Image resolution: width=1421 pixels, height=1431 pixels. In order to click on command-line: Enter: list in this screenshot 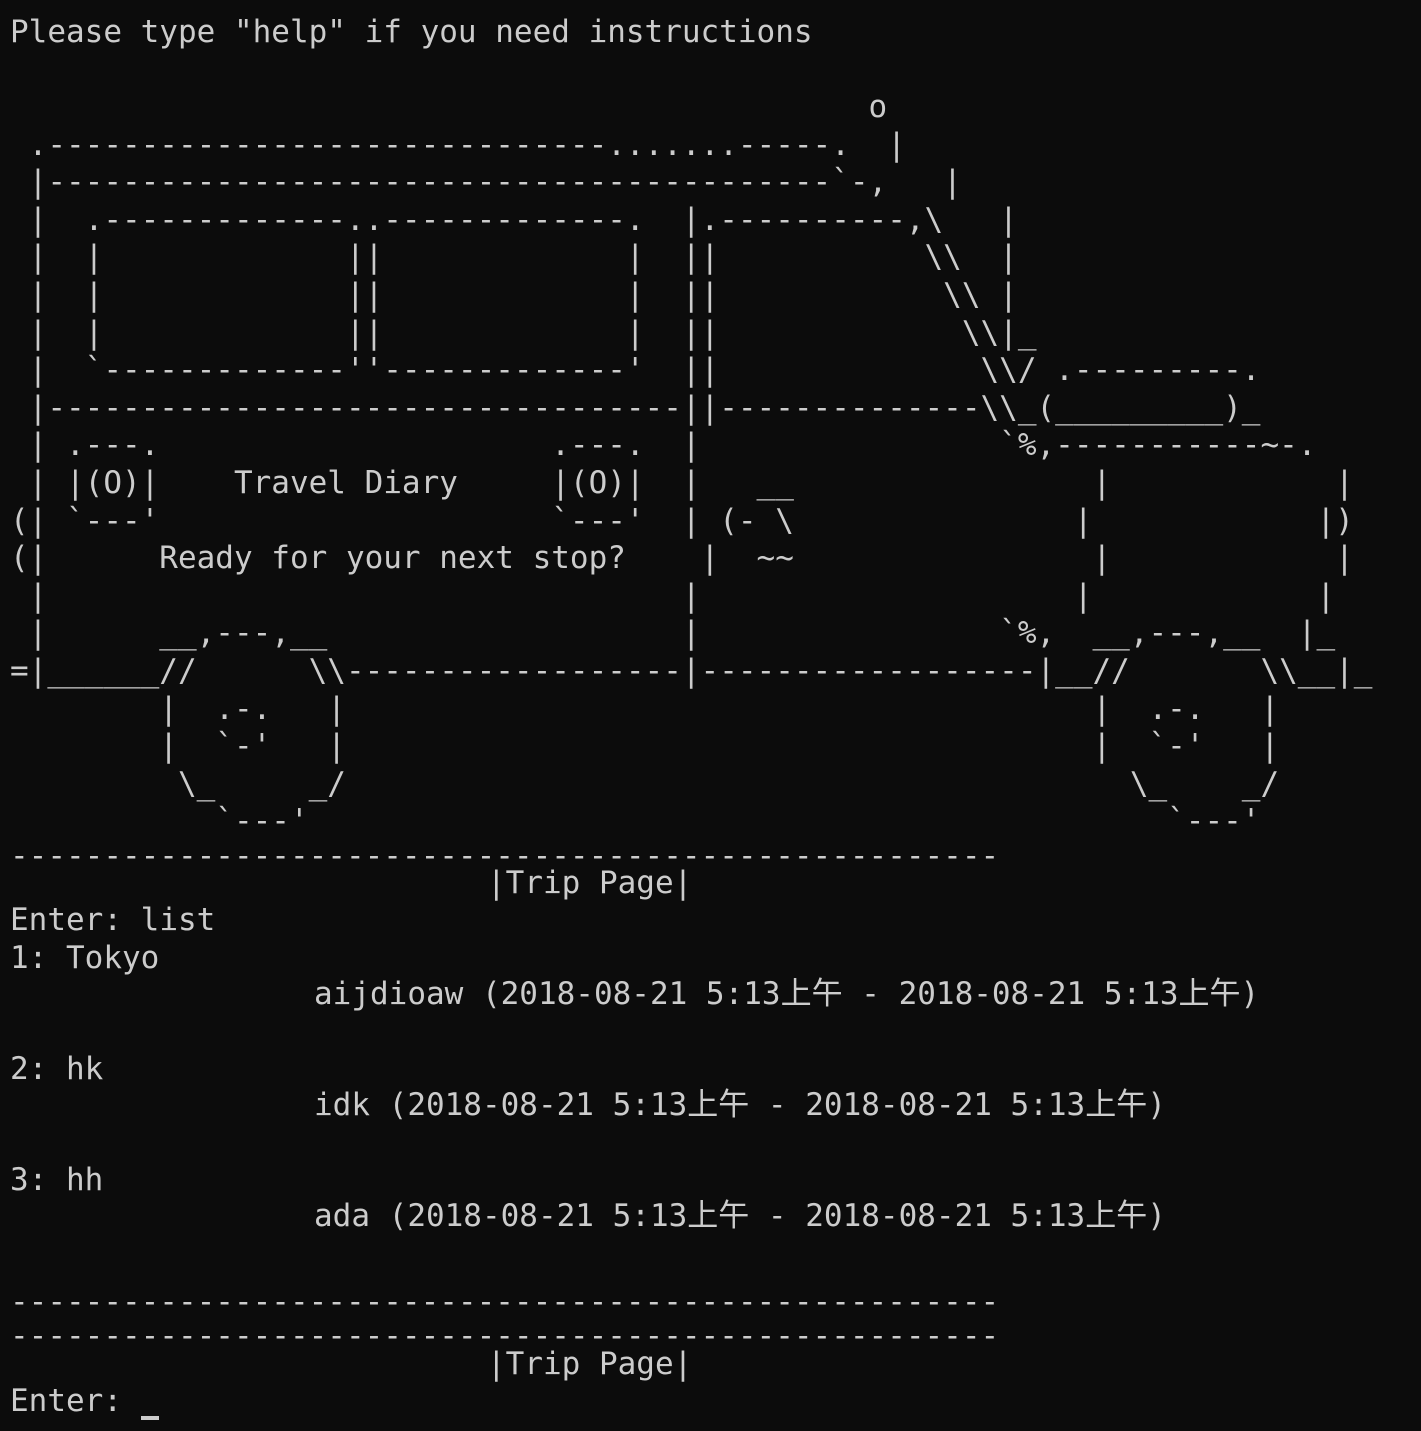, I will do `click(112, 920)`.